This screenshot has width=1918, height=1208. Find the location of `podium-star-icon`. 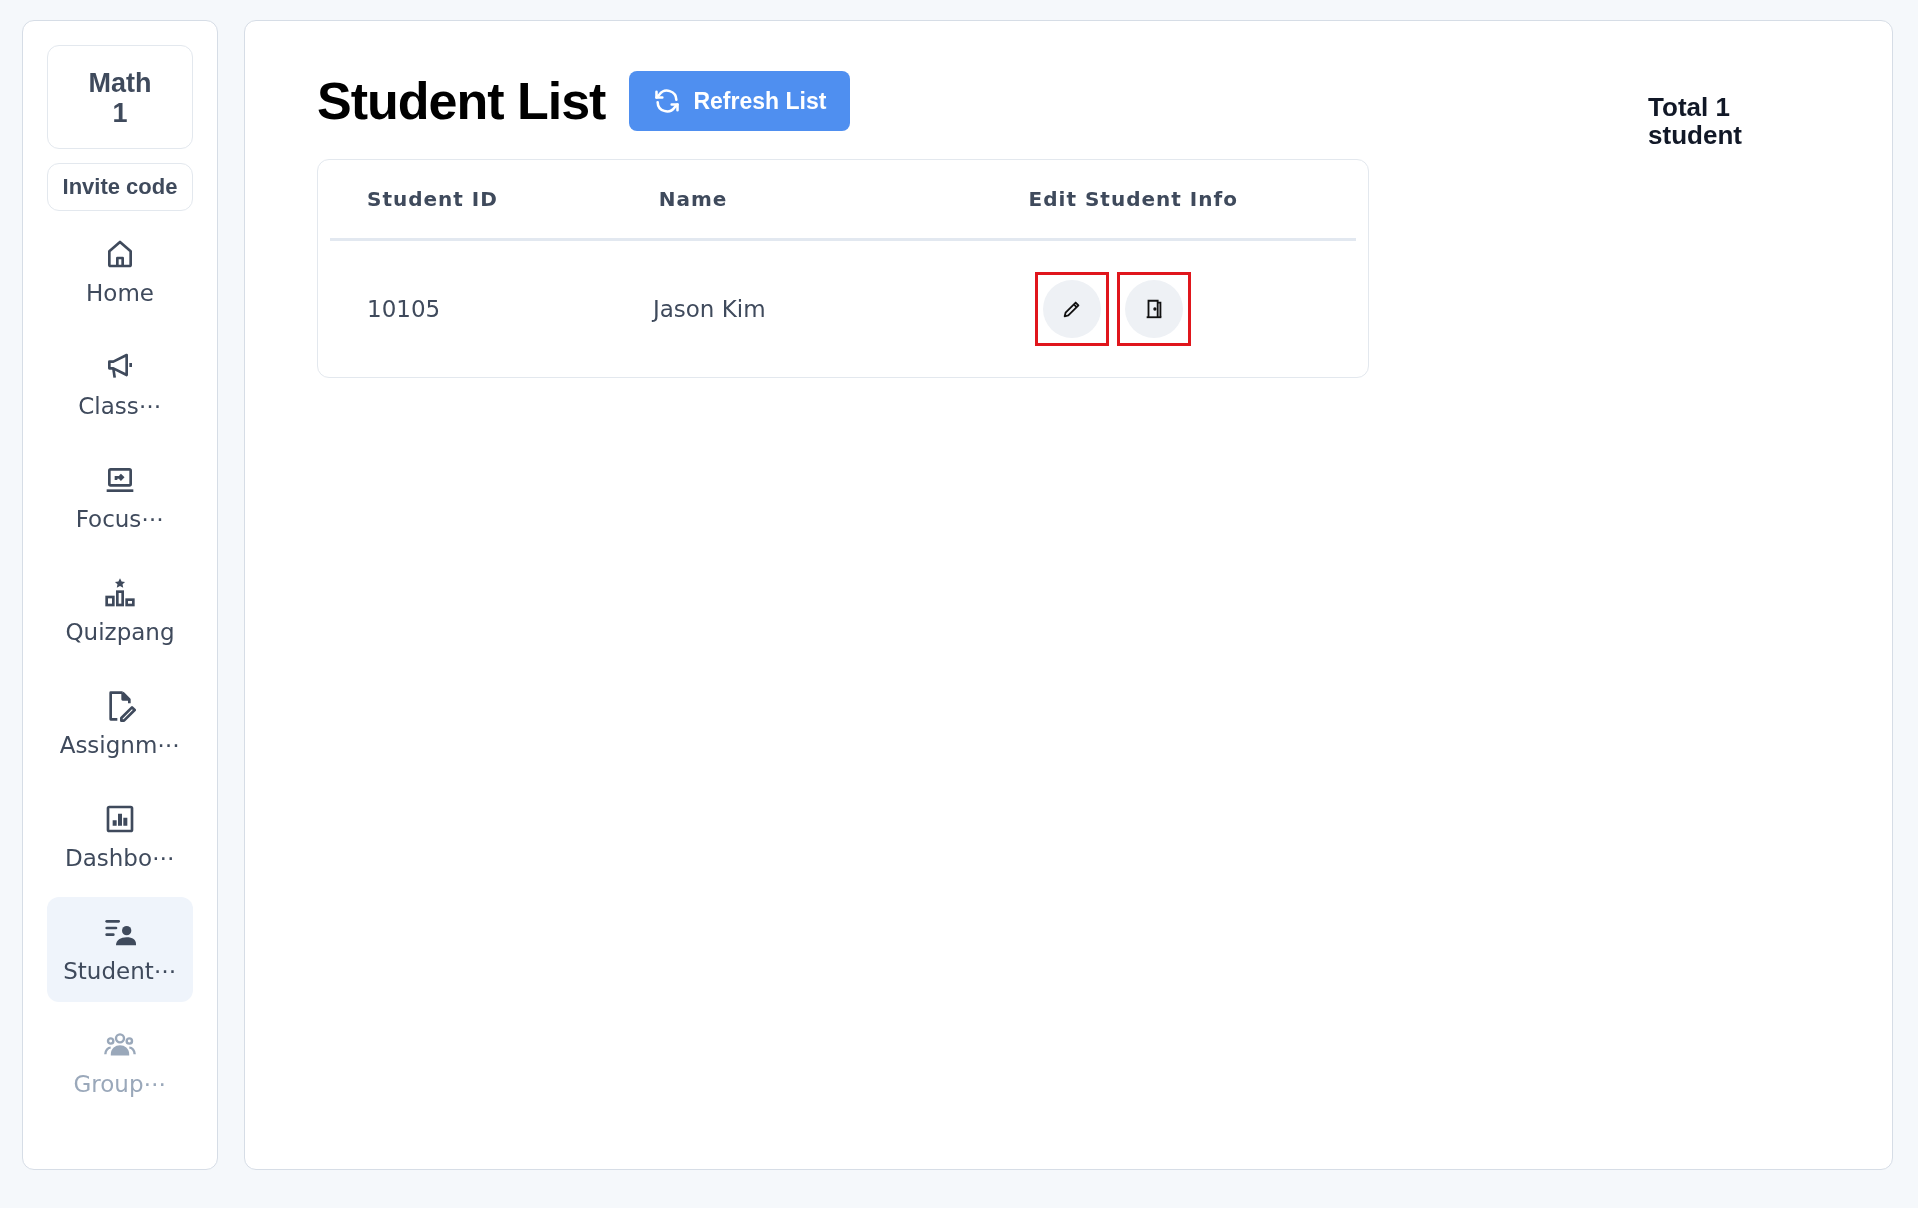

podium-star-icon is located at coordinates (120, 592).